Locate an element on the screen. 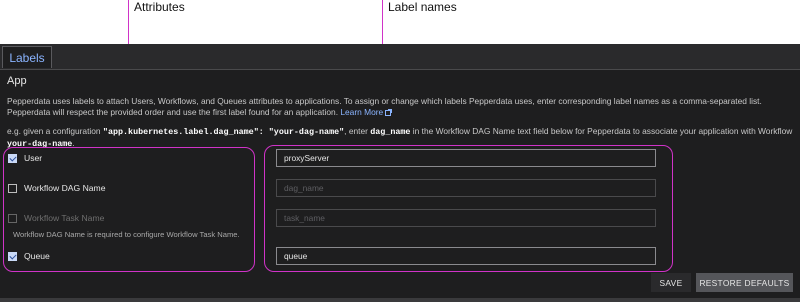 This screenshot has width=800, height=302. attribute-workflow-dag-name: Workflow DAG Name is located at coordinates (57, 188).